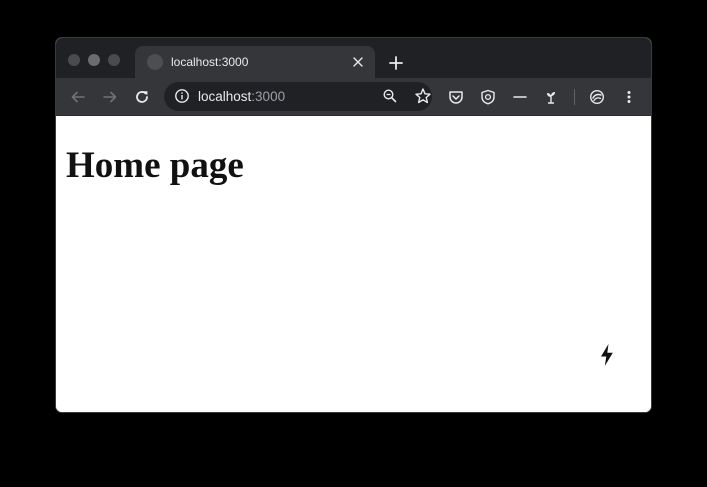  I want to click on kebab-menu-icon, so click(629, 97).